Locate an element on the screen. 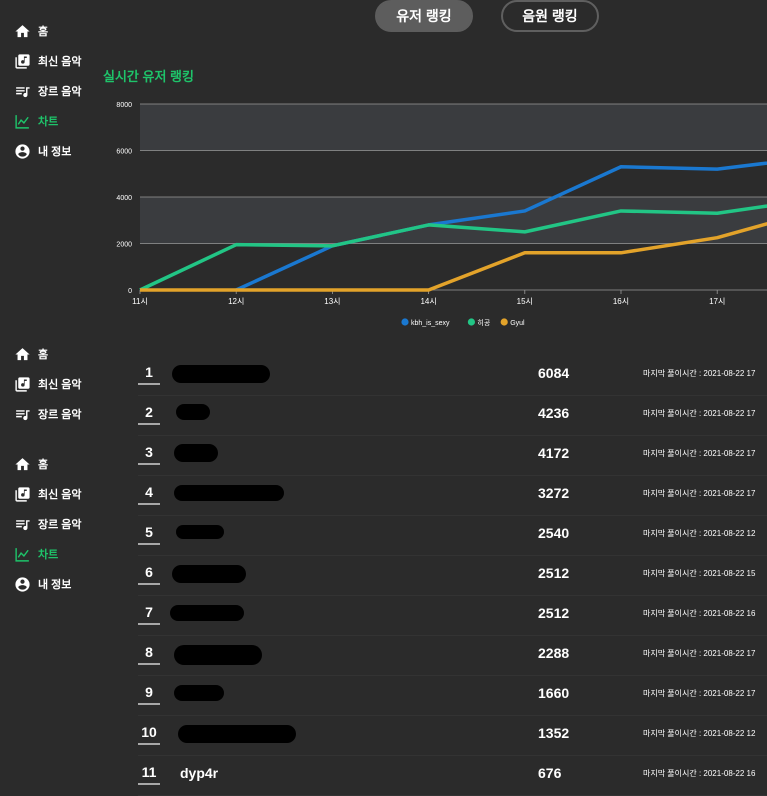  score: 4172 is located at coordinates (554, 453).